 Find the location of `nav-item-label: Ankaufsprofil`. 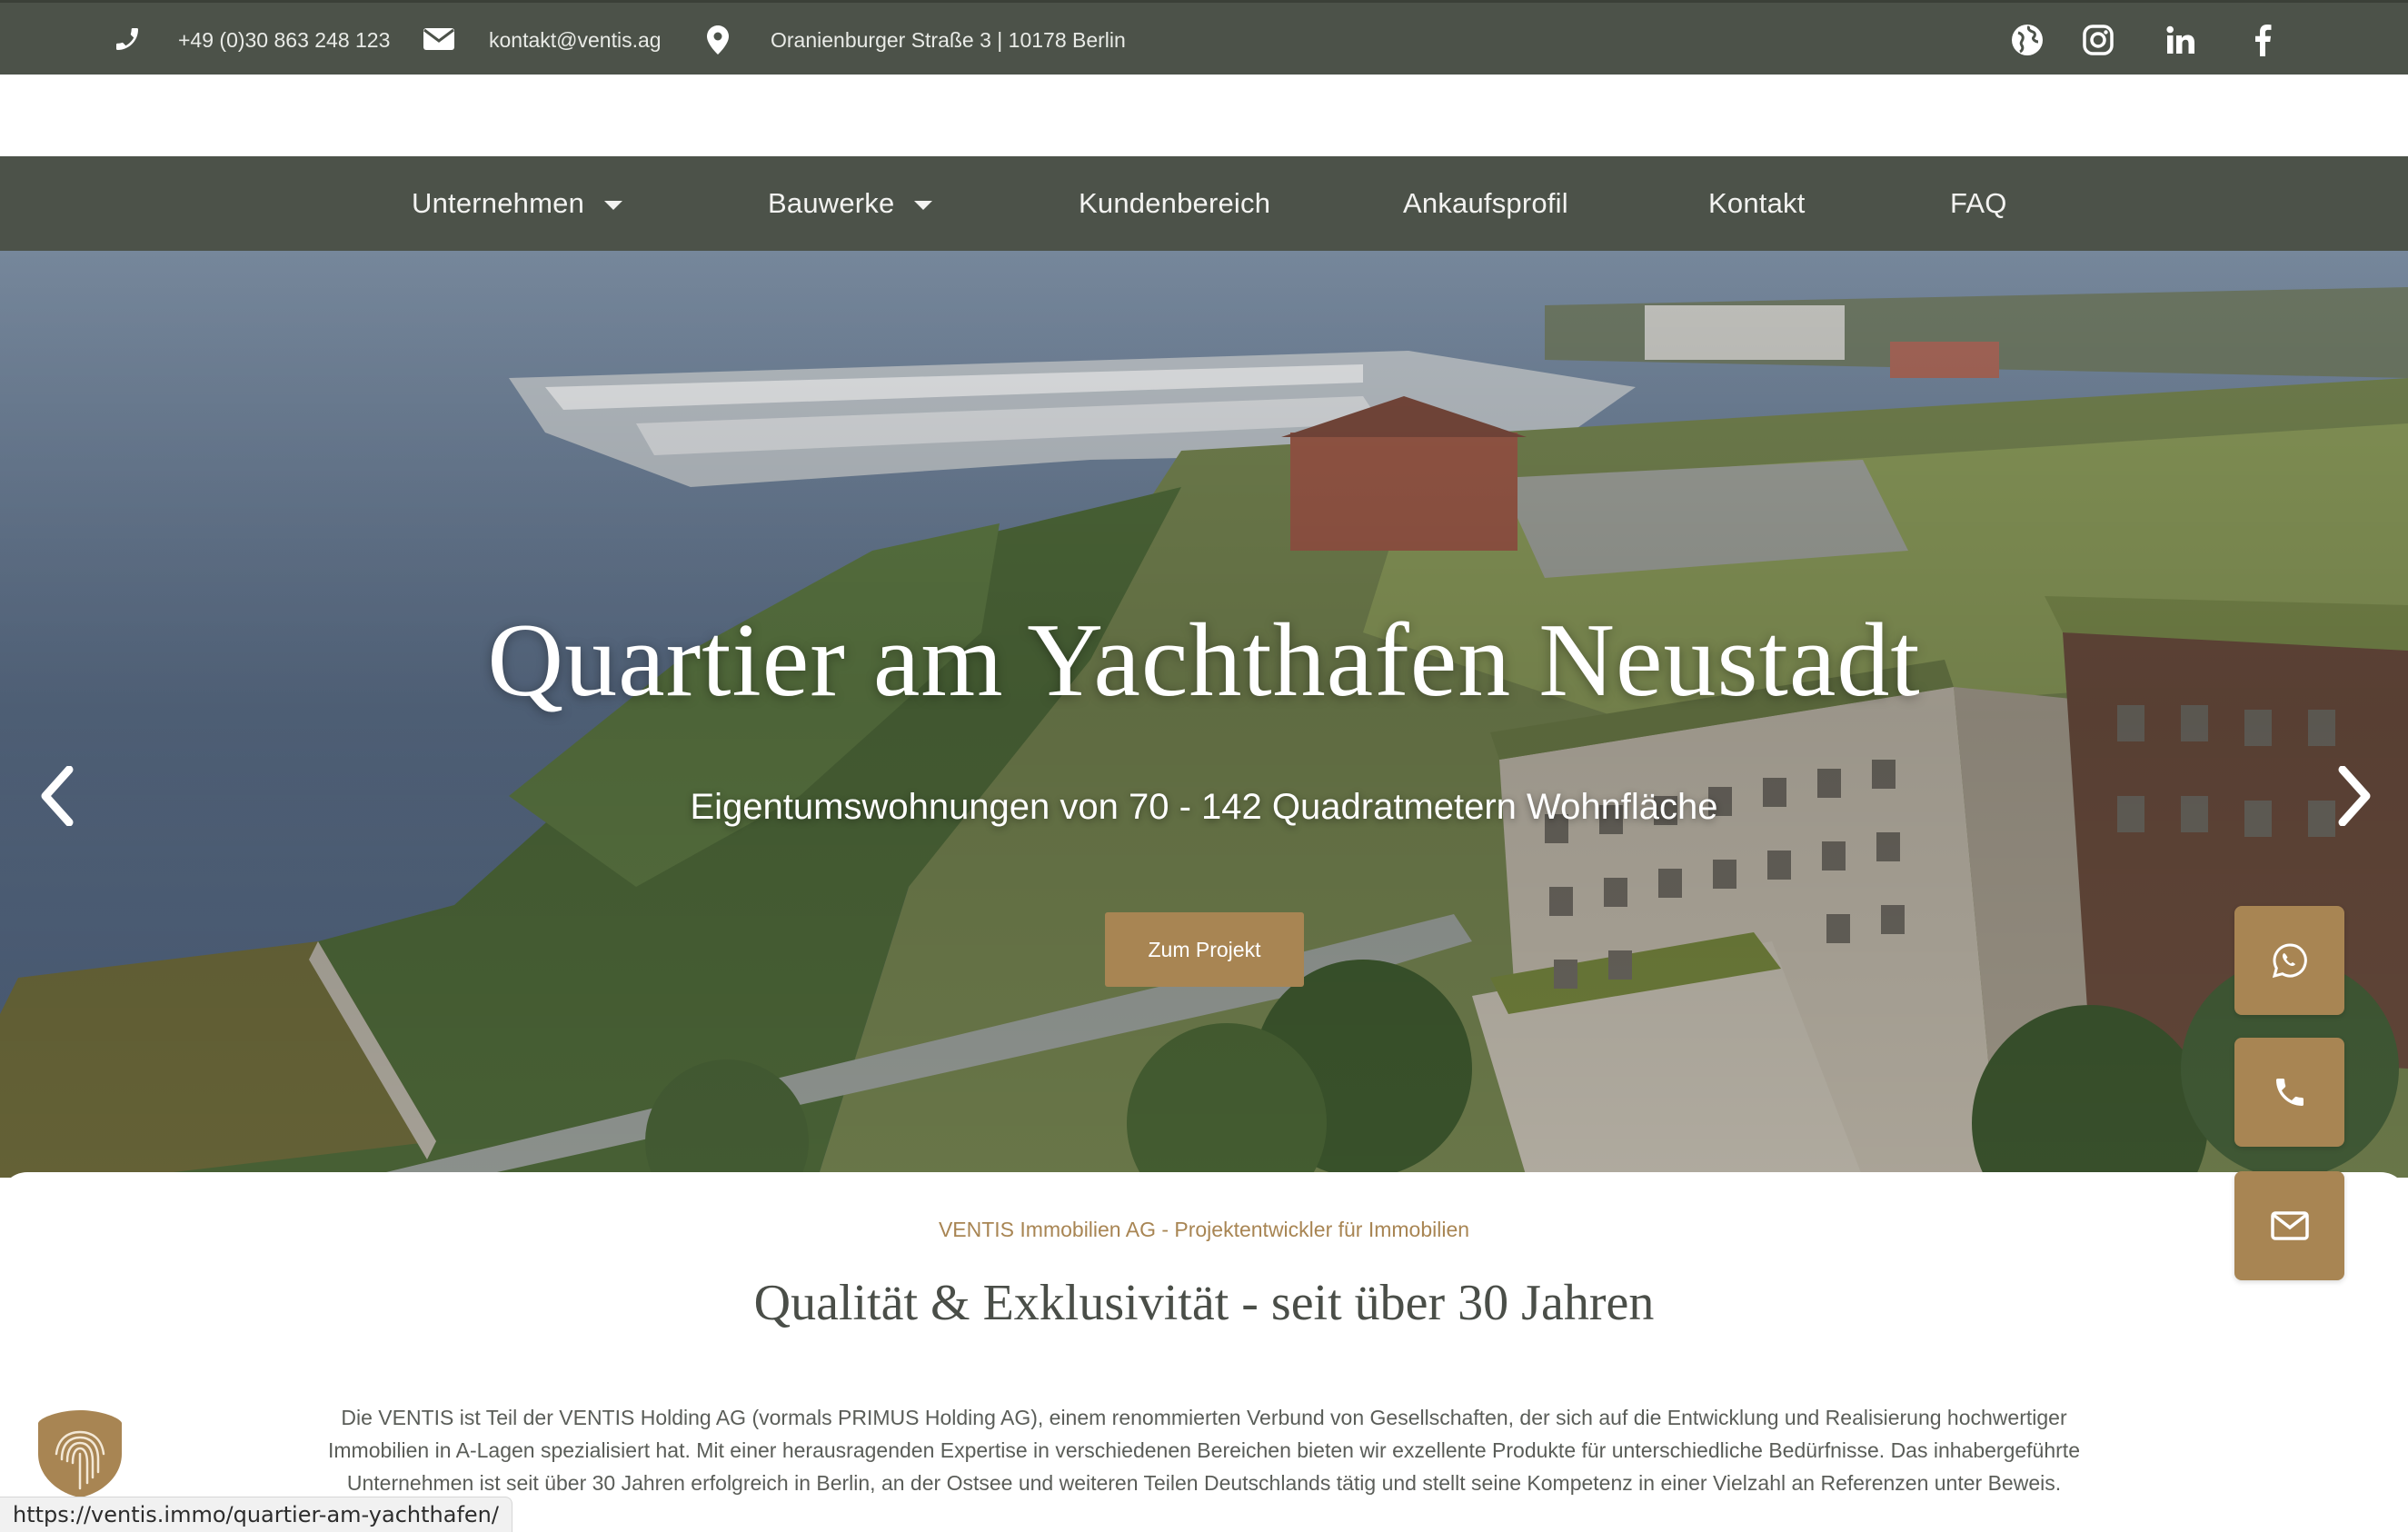

nav-item-label: Ankaufsprofil is located at coordinates (1486, 203).